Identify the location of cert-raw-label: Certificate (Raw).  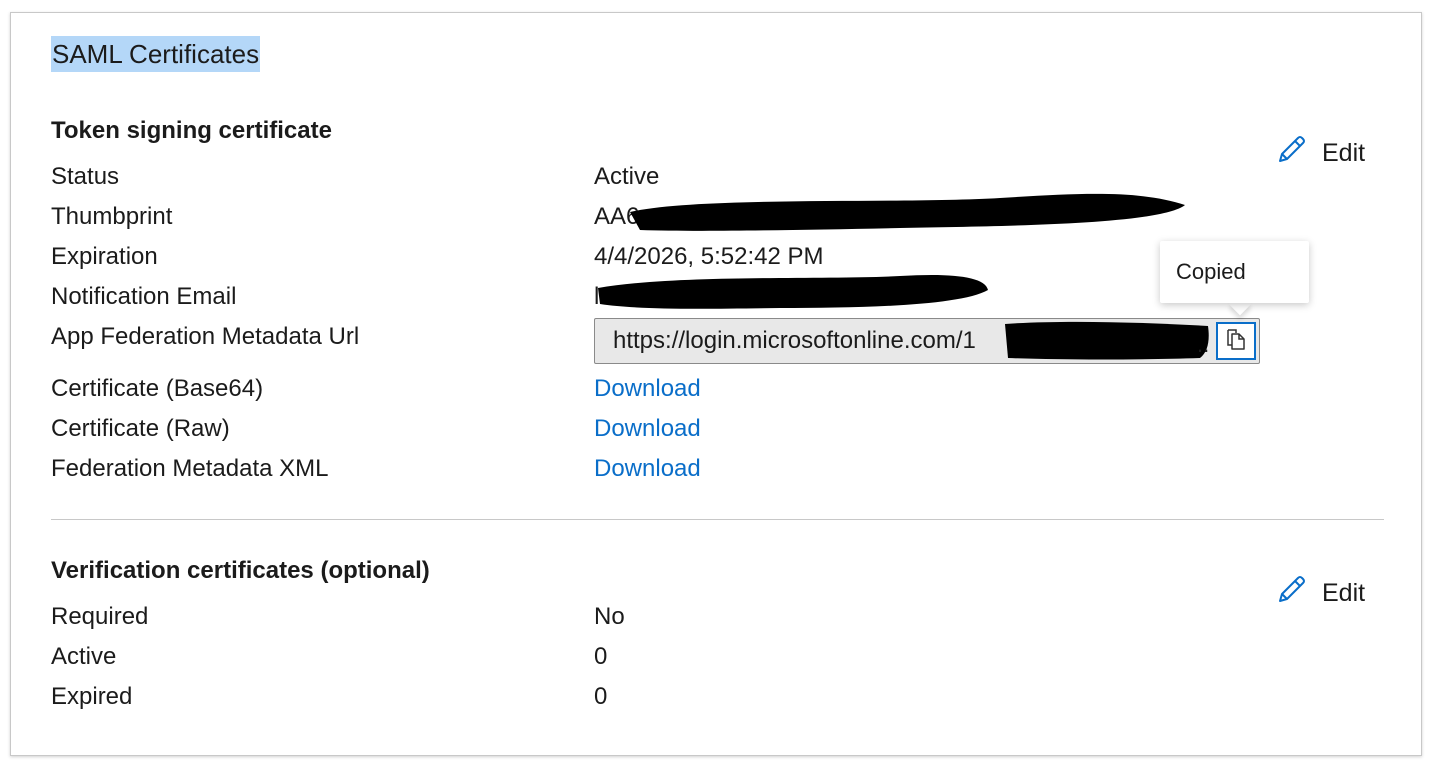
(140, 428).